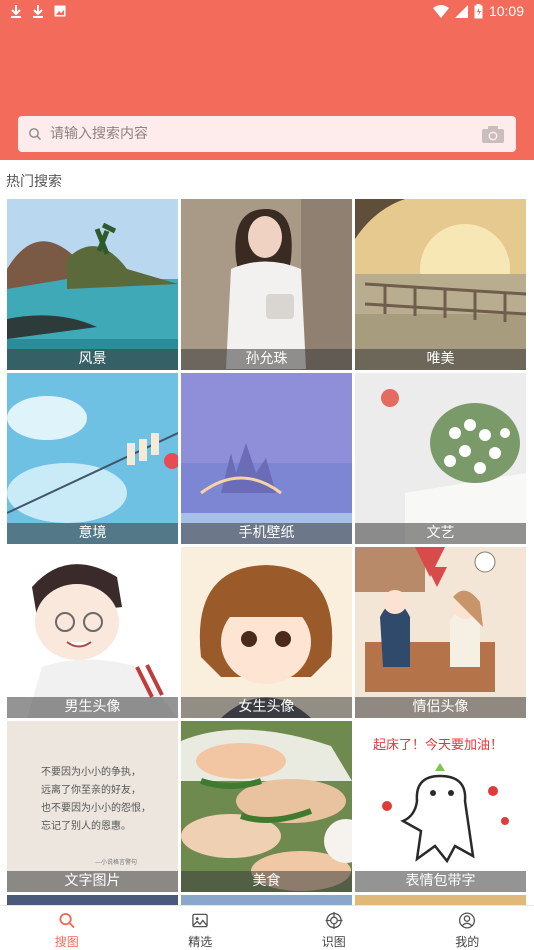  I want to click on battery-icon, so click(478, 10).